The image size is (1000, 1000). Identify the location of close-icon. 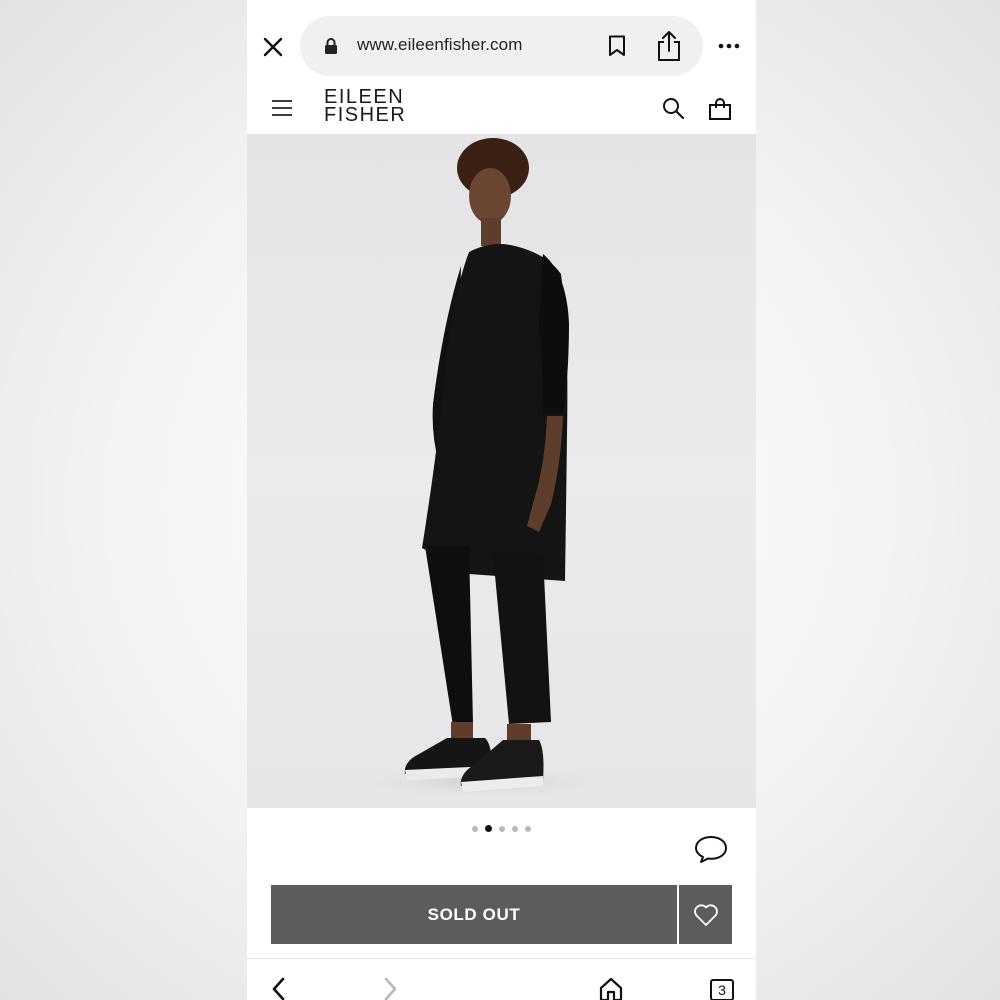
(273, 47).